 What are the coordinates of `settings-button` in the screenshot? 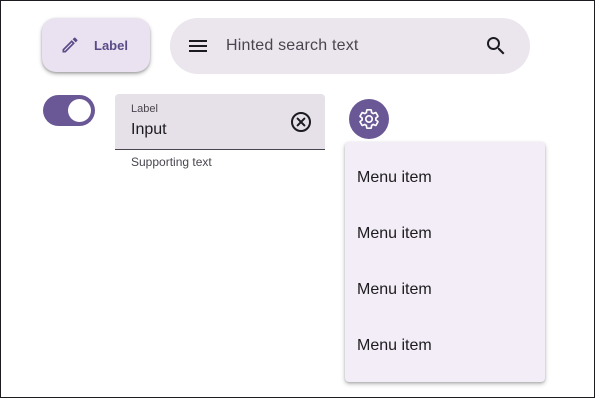 It's located at (369, 119).